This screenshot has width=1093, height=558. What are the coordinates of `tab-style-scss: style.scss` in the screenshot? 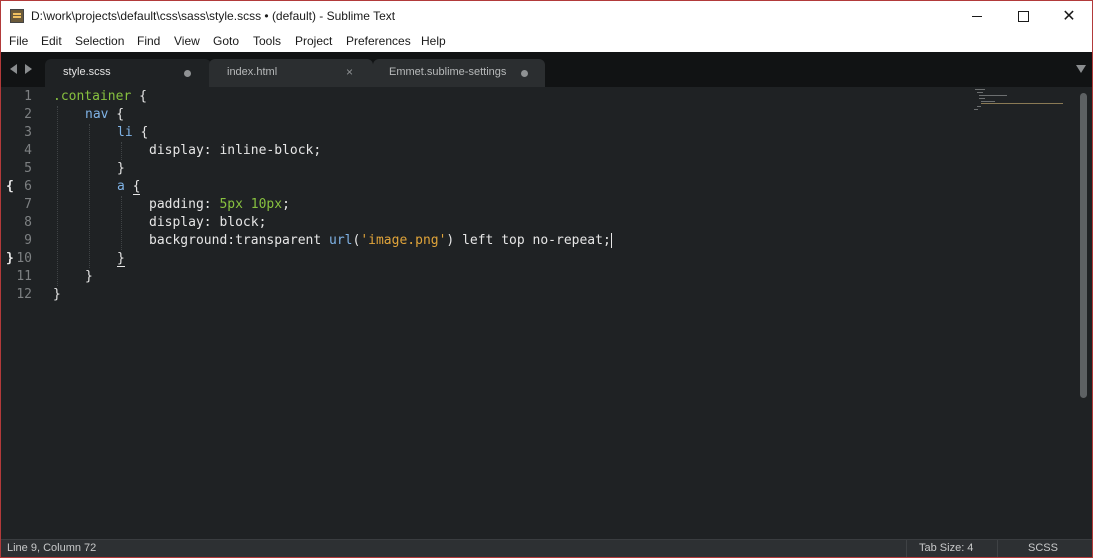 It's located at (128, 73).